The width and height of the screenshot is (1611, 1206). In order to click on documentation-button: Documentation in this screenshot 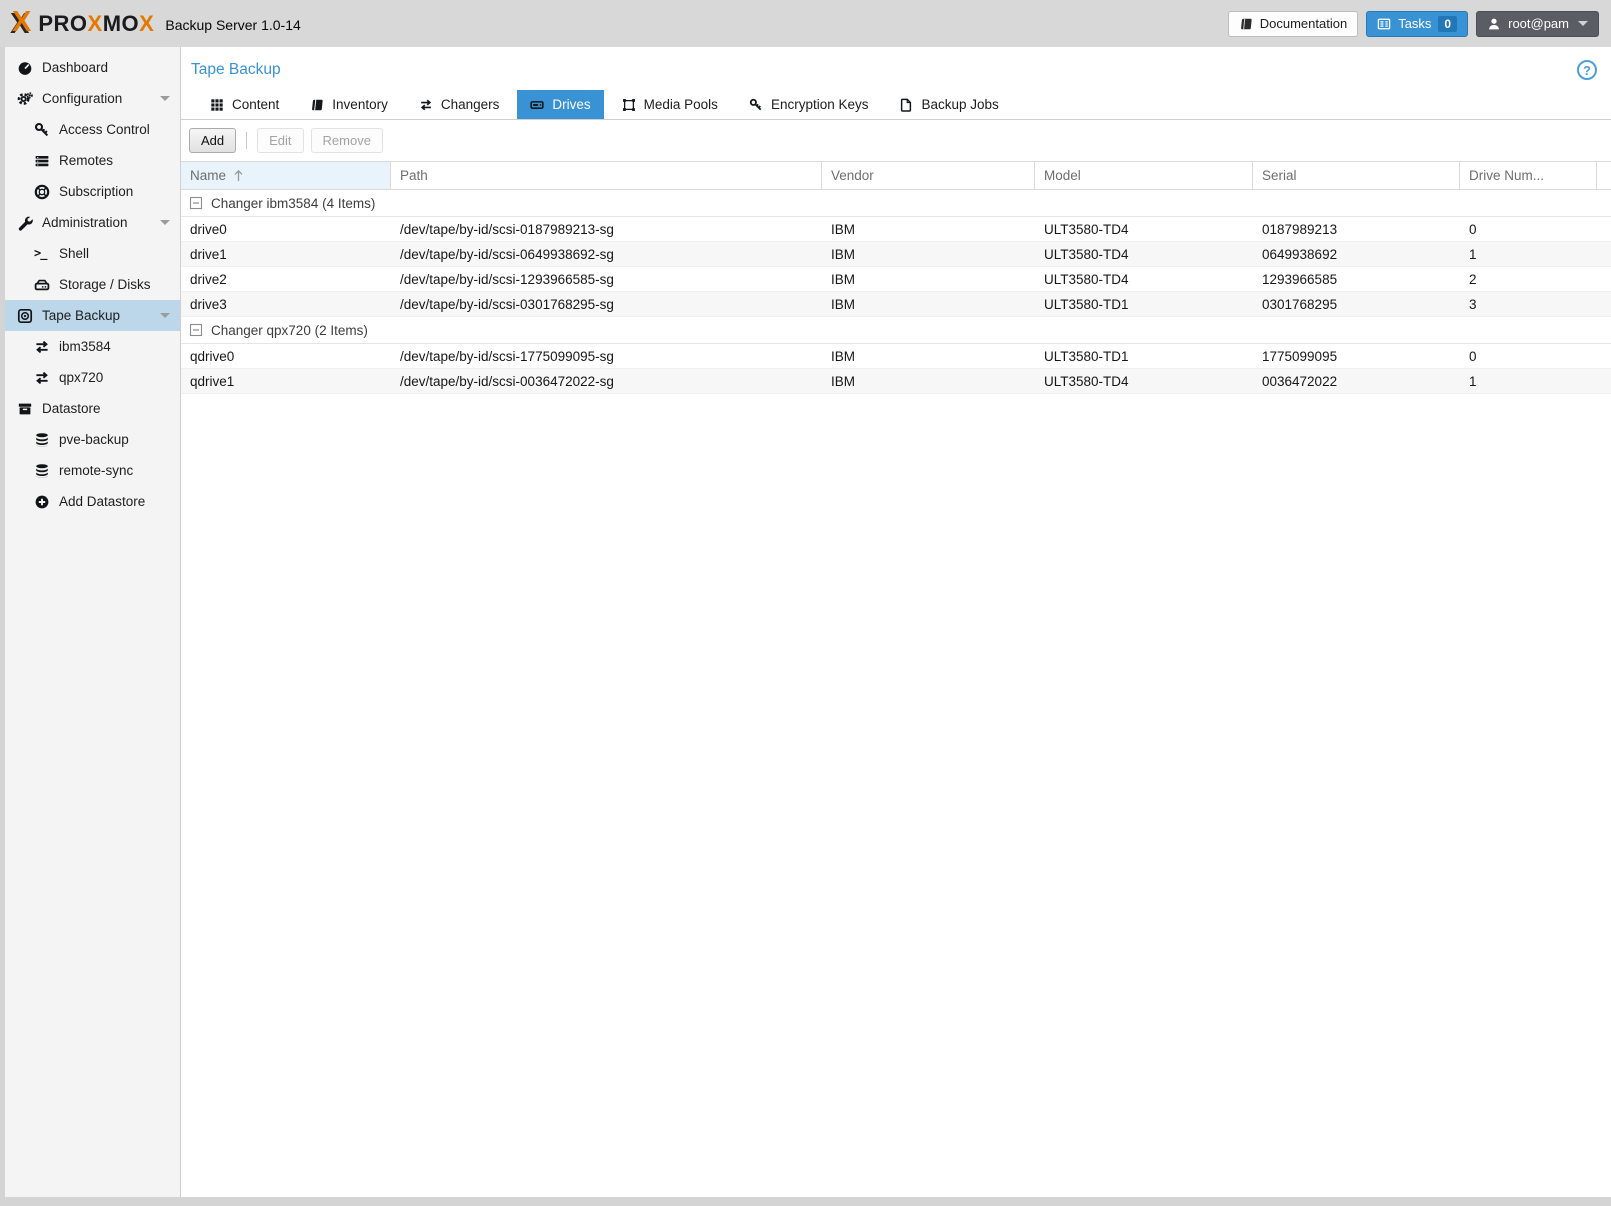, I will do `click(1293, 23)`.